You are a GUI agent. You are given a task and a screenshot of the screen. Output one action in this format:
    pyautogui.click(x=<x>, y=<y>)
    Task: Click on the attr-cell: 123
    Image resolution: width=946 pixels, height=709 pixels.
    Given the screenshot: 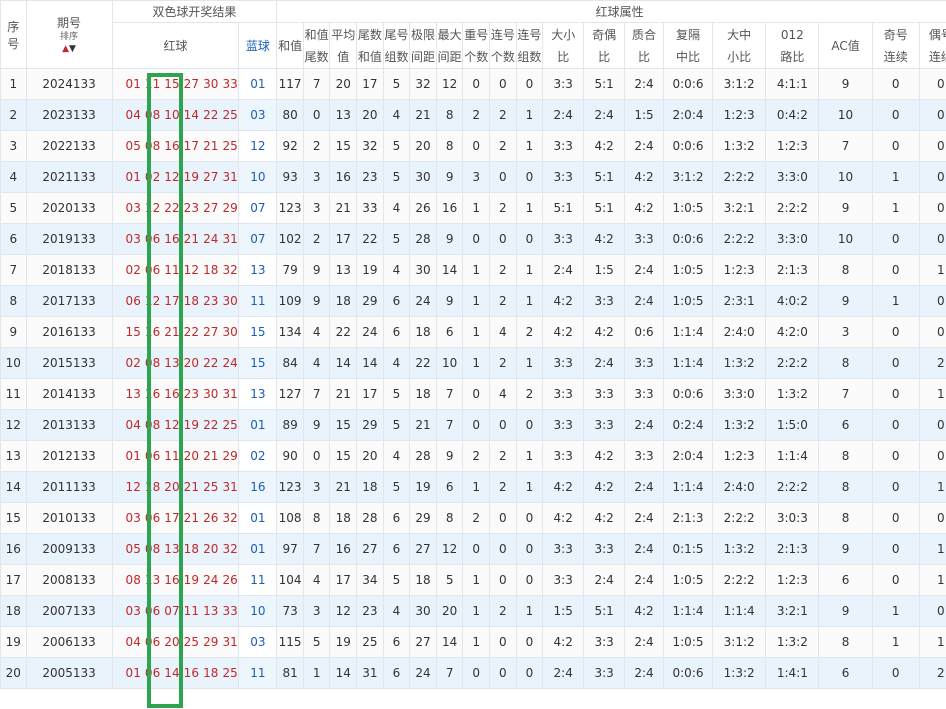 What is the action you would take?
    pyautogui.click(x=290, y=487)
    